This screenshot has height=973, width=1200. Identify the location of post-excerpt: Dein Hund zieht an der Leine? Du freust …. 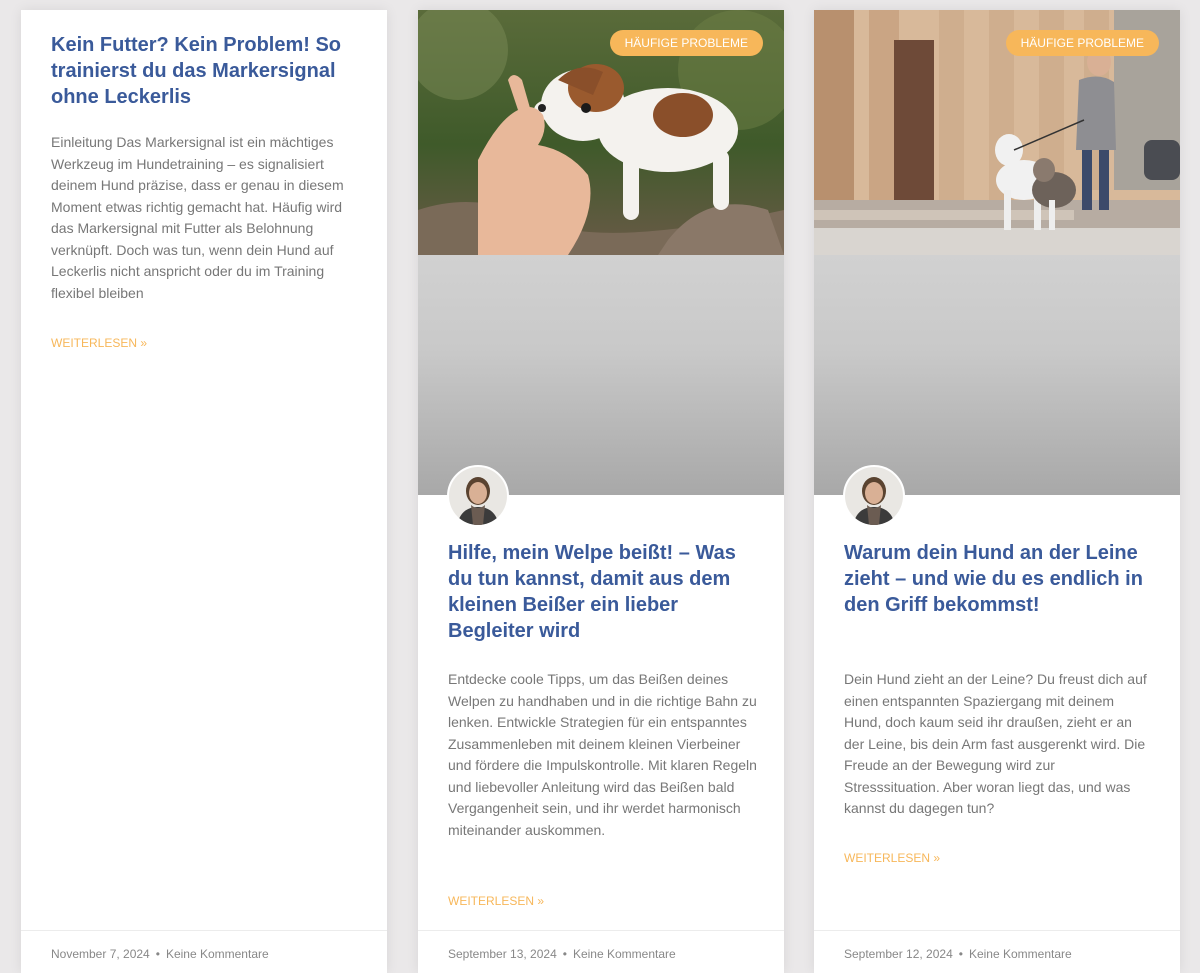
(995, 743).